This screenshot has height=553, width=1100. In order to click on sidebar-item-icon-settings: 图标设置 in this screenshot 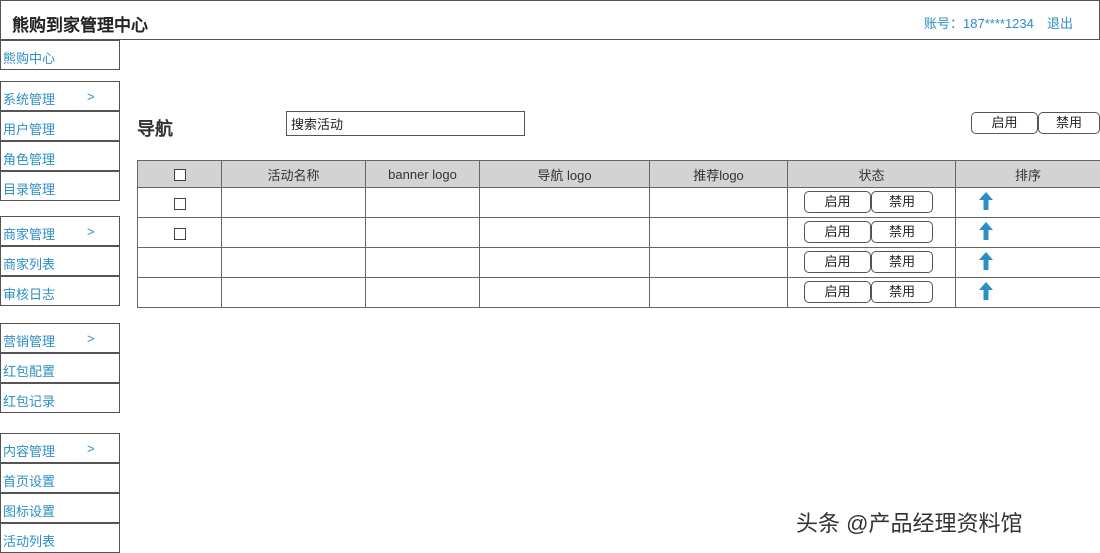, I will do `click(60, 508)`.